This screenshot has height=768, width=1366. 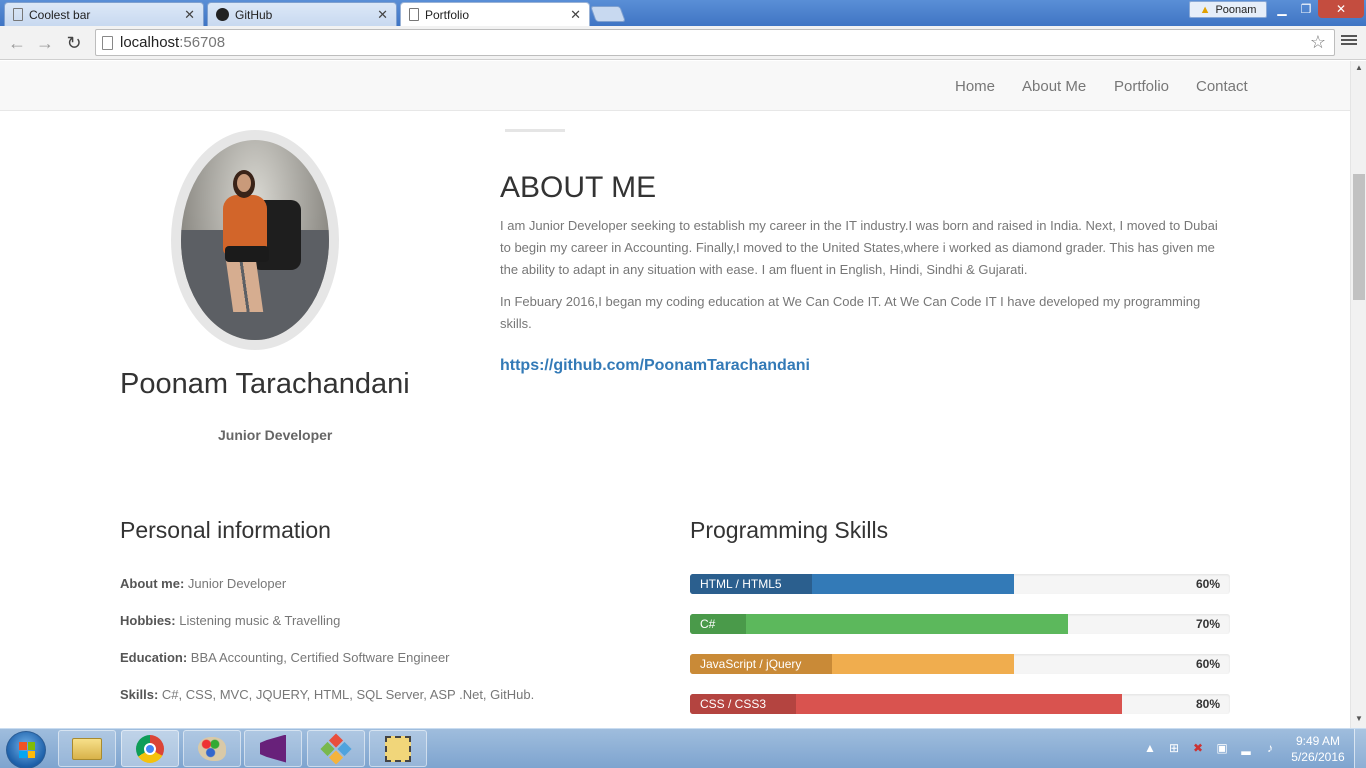 I want to click on skill-bar-csharp: C# 70%, so click(x=960, y=624).